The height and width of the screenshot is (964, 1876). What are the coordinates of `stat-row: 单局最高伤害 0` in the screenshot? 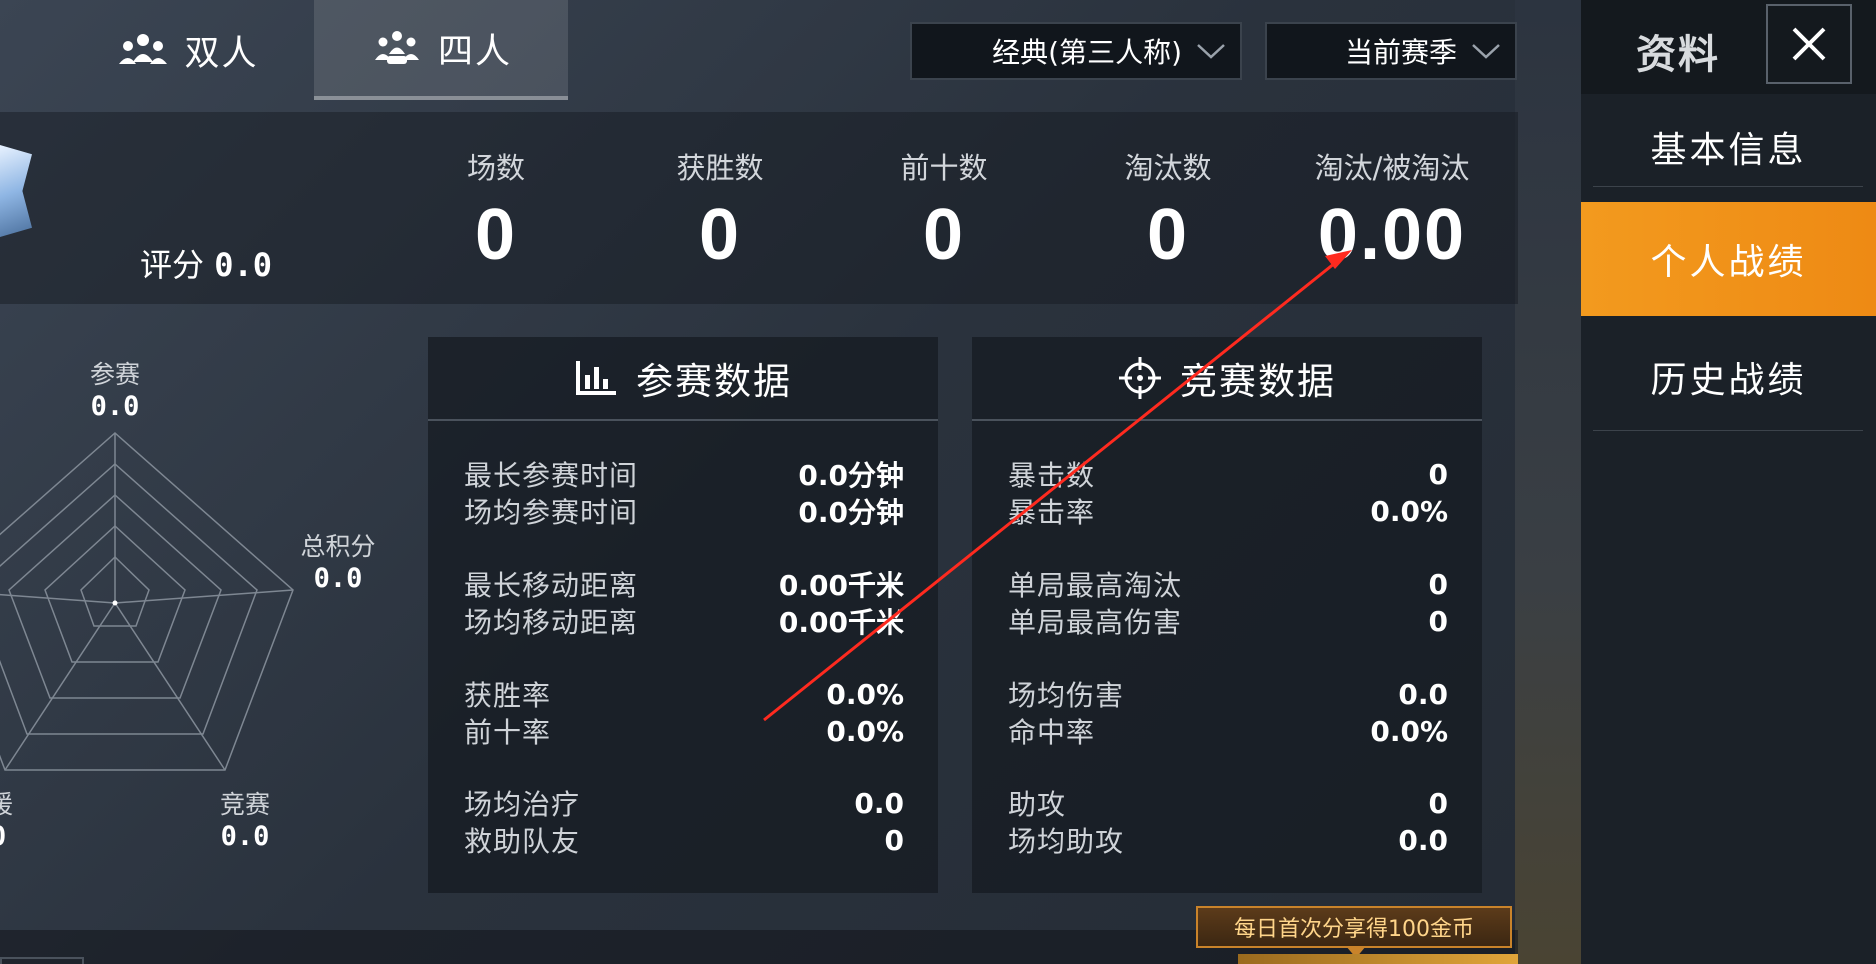 It's located at (1228, 621).